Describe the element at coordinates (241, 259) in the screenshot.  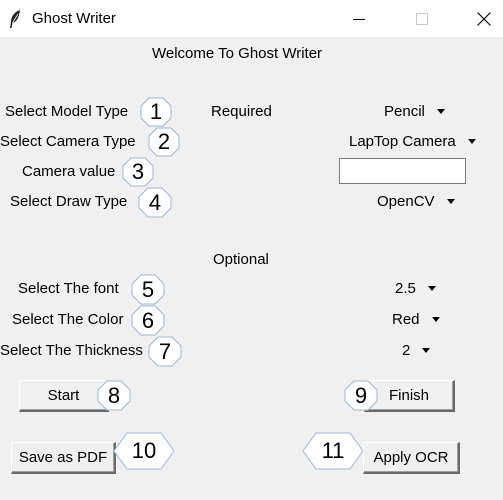
I see `optional-section-label: Optional` at that location.